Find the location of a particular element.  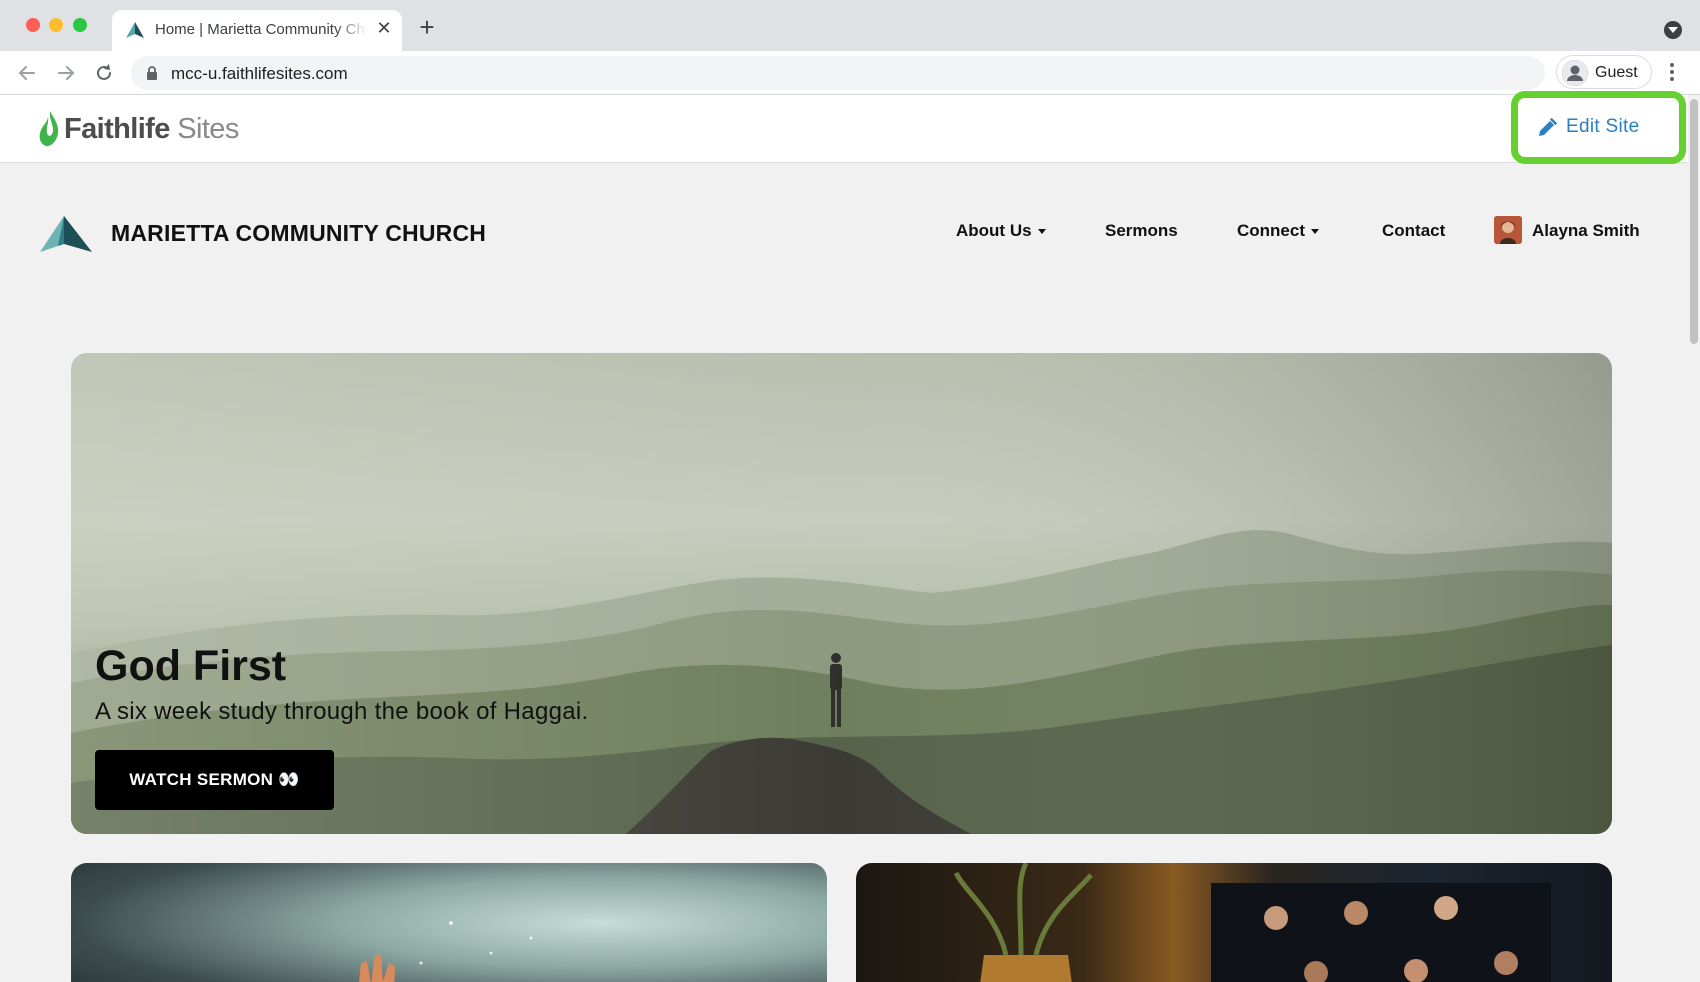

nav-user-name: Alayna Smith is located at coordinates (1586, 231).